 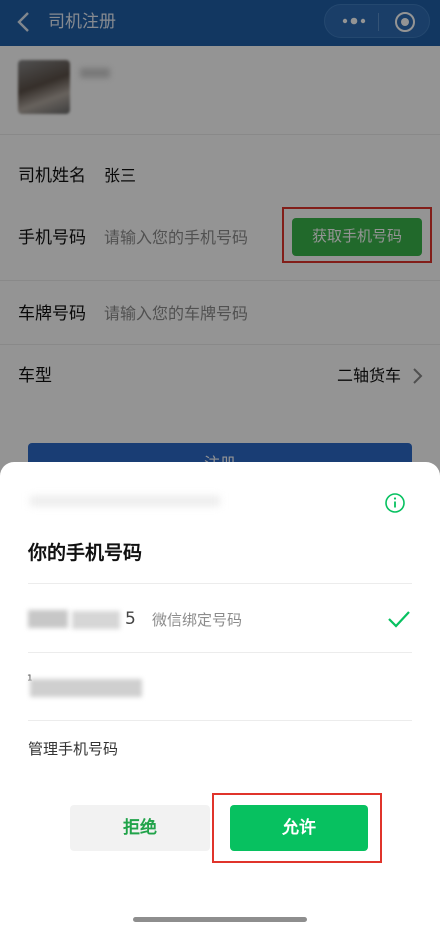 What do you see at coordinates (85, 553) in the screenshot?
I see `sheet-title: 你的手机号码` at bounding box center [85, 553].